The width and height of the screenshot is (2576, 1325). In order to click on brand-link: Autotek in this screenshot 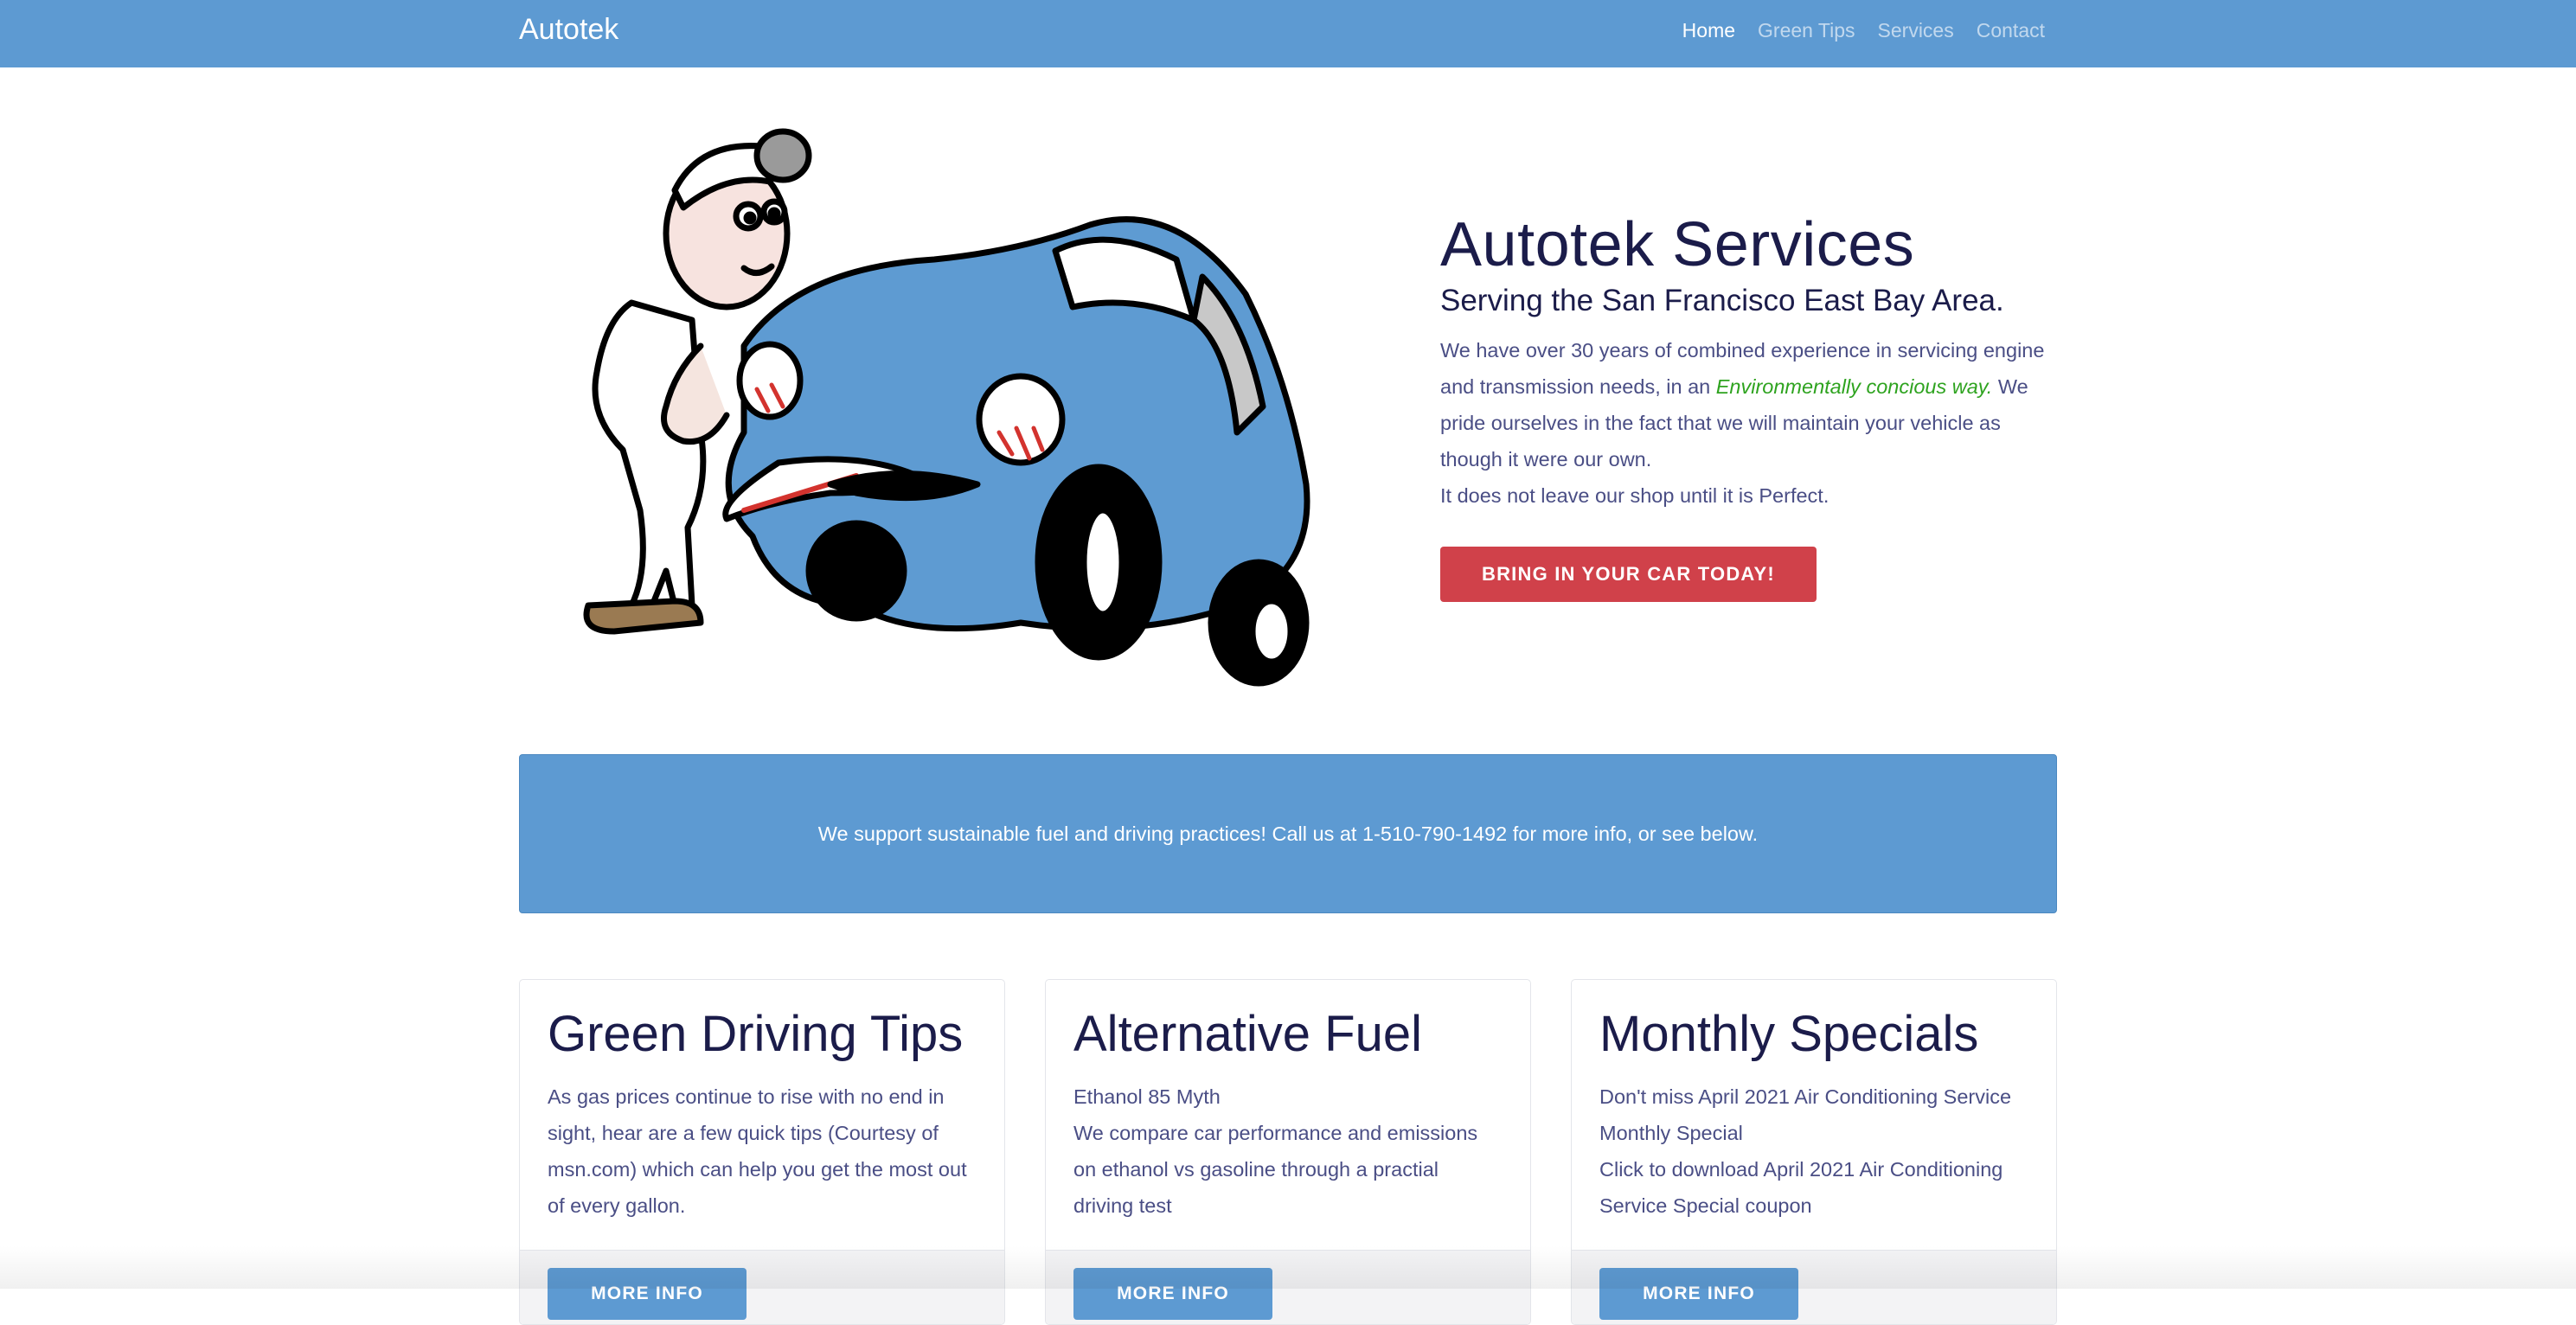, I will do `click(568, 29)`.